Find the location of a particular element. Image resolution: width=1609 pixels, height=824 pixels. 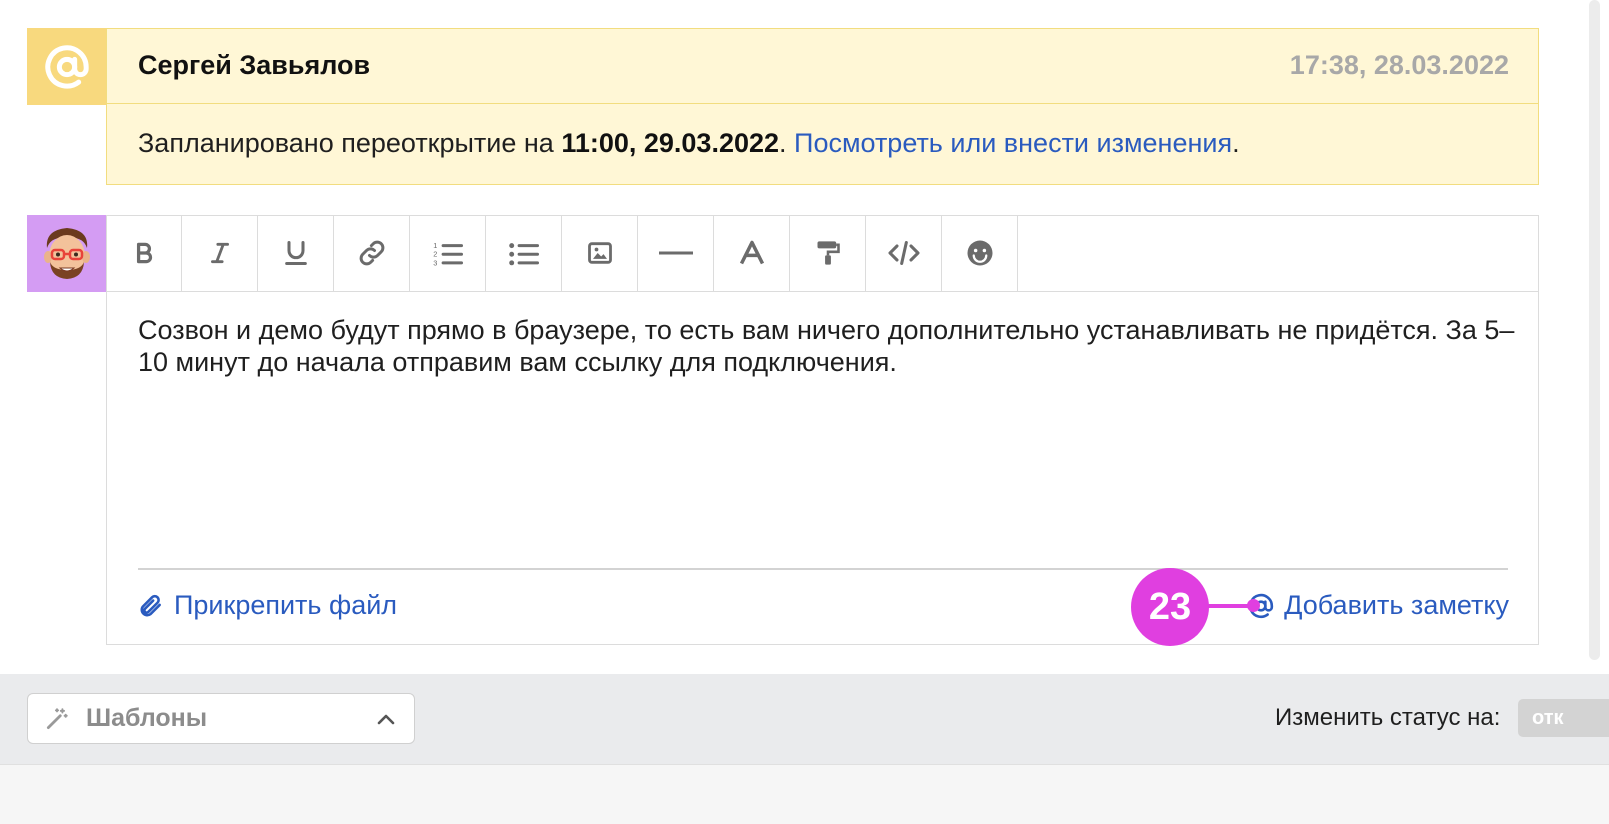

templates-dropdown: Шаблоны is located at coordinates (221, 718).